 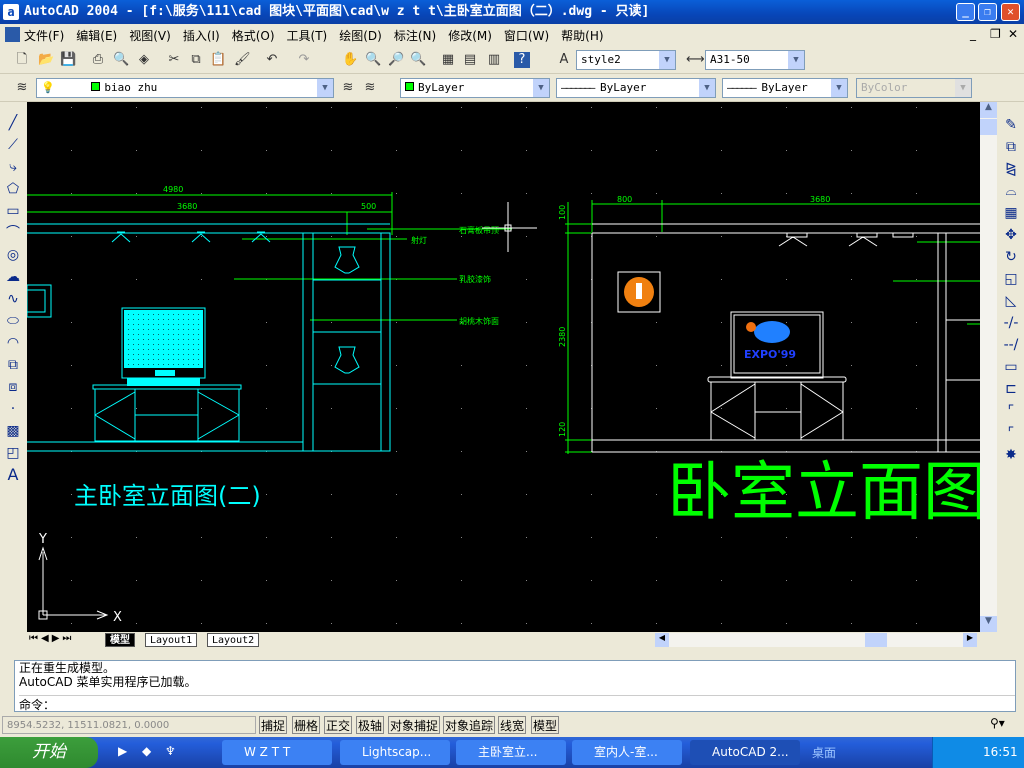 What do you see at coordinates (185, 88) in the screenshot?
I see `layer-select: 💡 biao zhu ▼` at bounding box center [185, 88].